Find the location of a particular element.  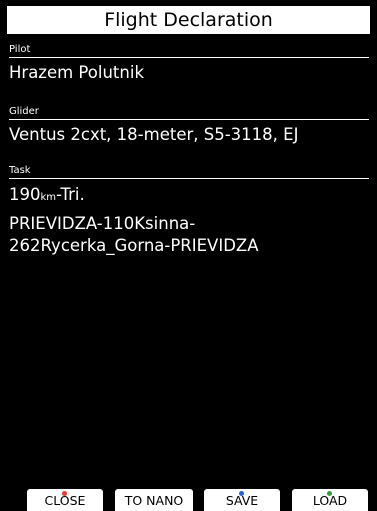

task-label: Task is located at coordinates (189, 172).